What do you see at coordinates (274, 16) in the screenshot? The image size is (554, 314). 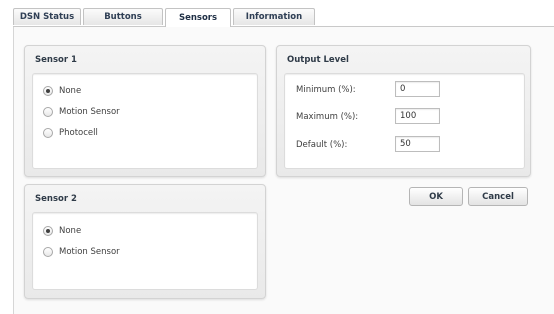 I see `tab-information: Information` at bounding box center [274, 16].